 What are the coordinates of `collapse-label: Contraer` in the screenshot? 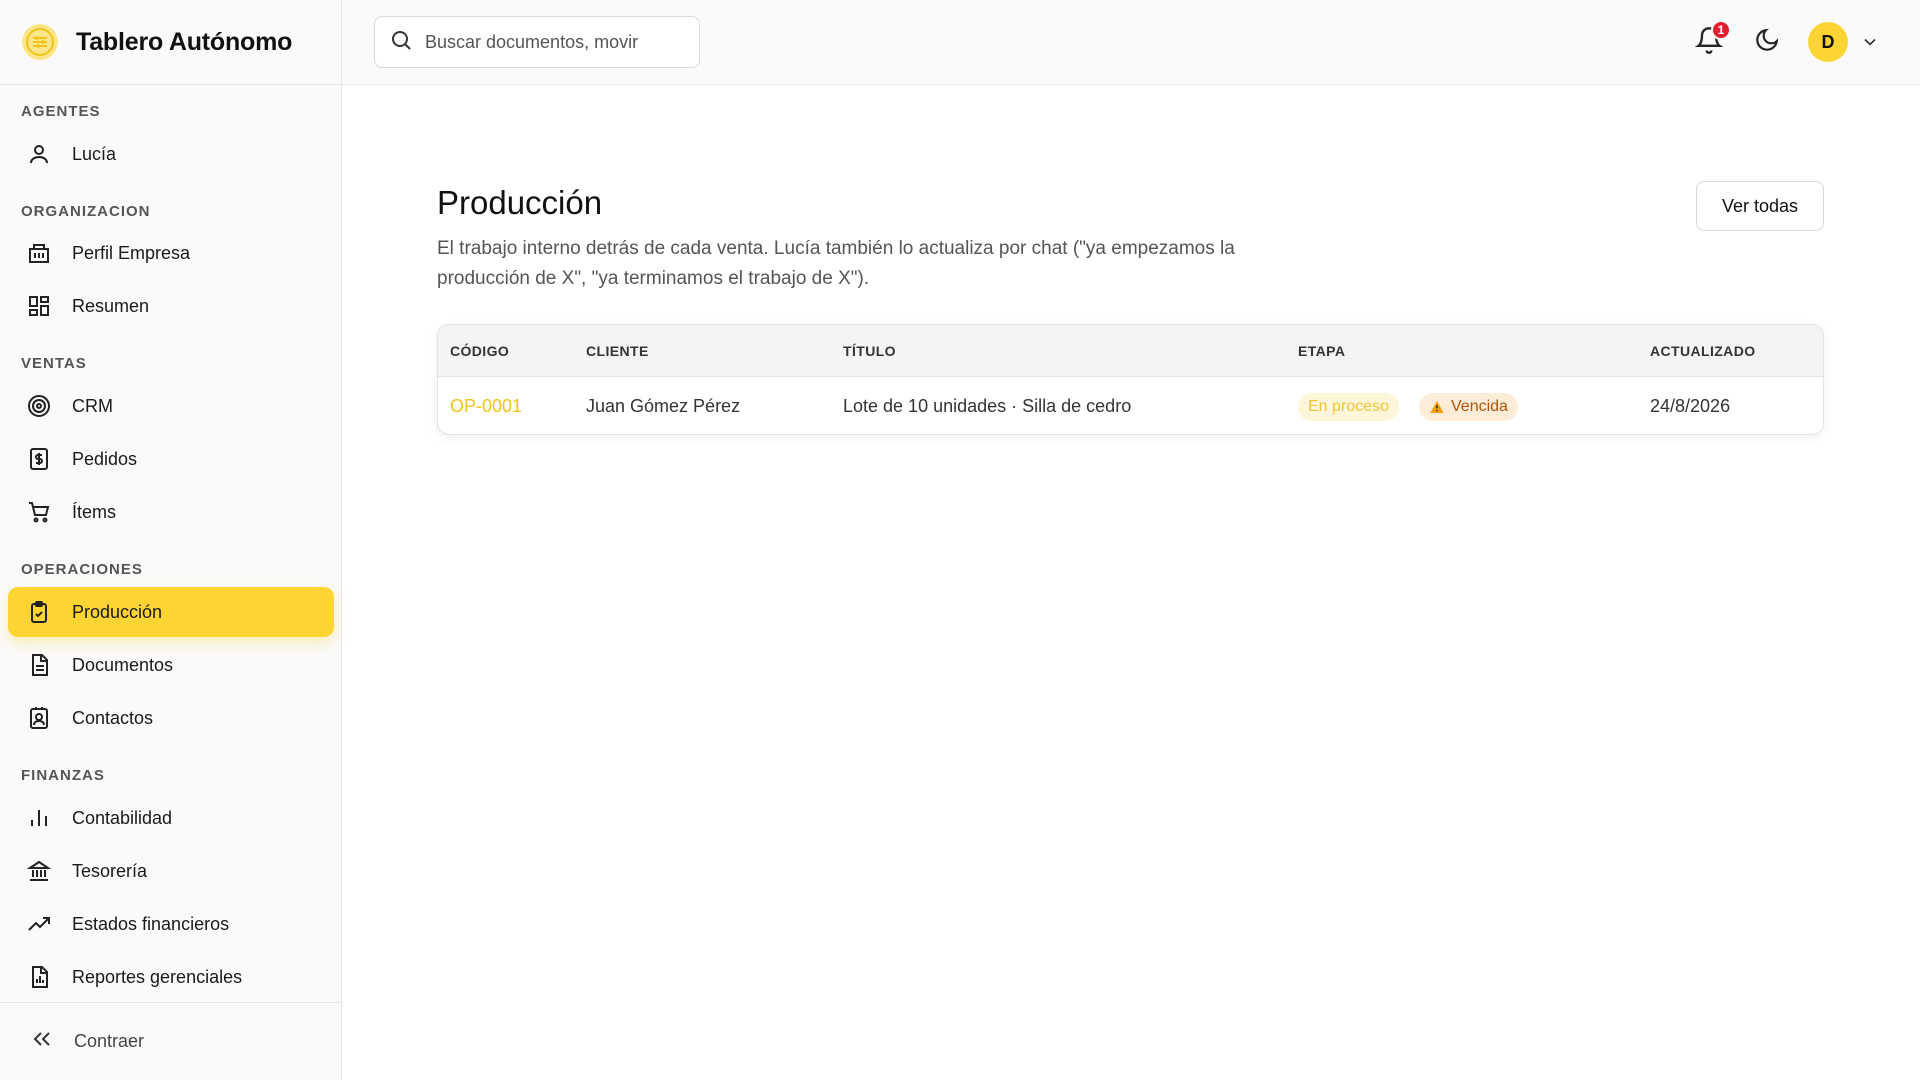 It's located at (109, 1041).